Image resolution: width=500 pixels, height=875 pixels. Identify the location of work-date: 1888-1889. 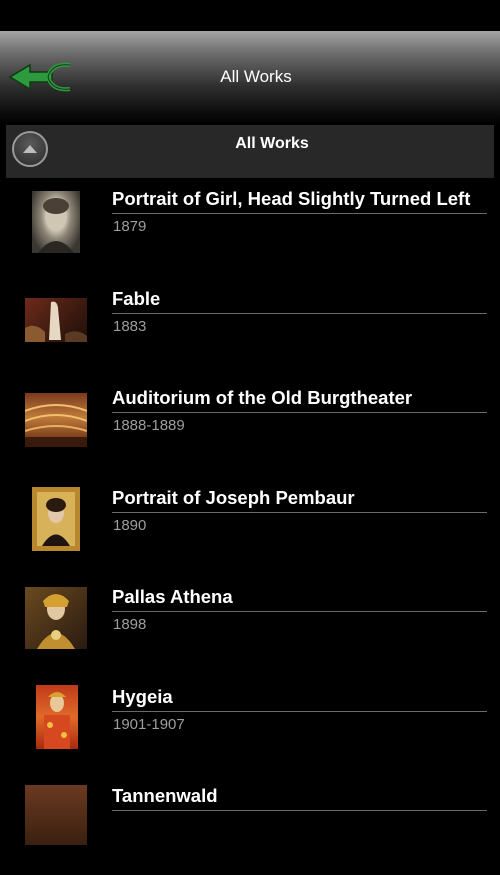
(149, 425).